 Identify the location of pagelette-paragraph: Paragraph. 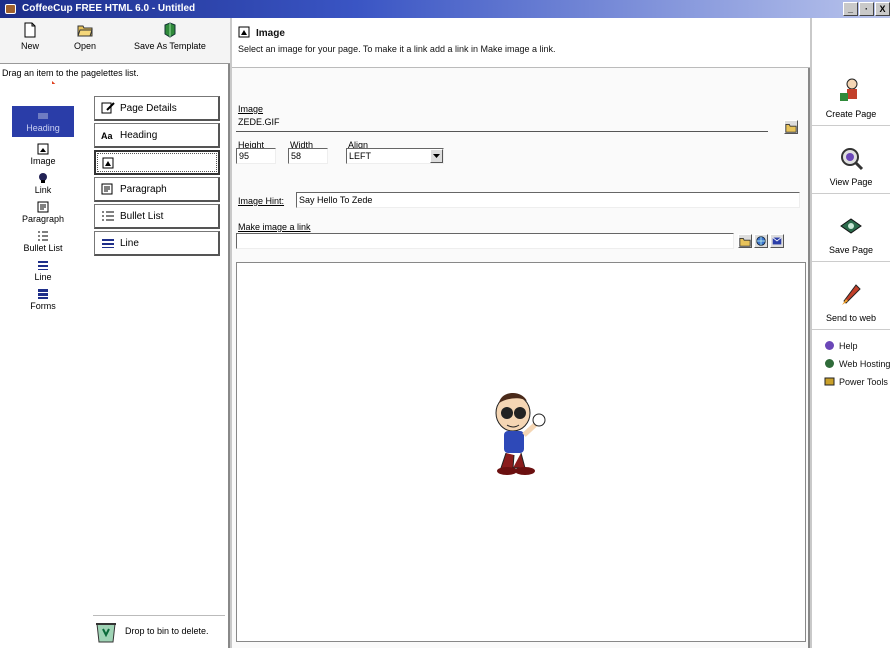
(157, 189).